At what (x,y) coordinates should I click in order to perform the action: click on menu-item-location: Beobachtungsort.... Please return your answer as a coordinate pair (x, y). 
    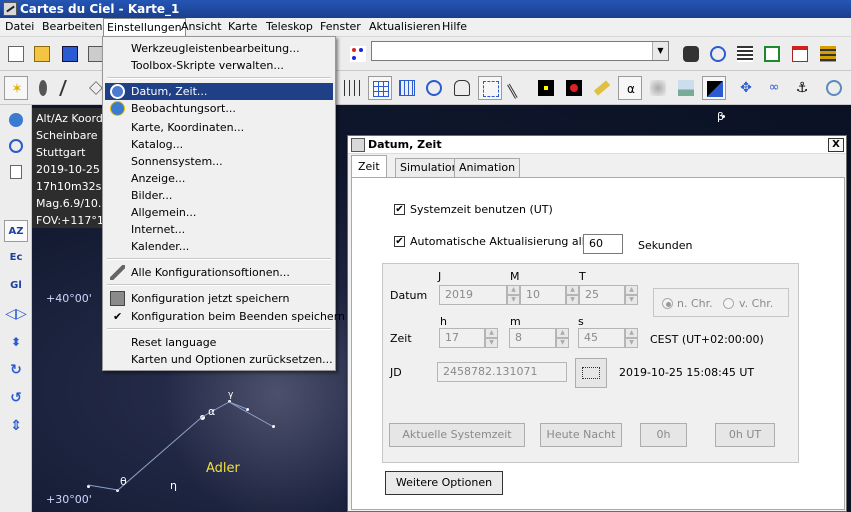
    Looking at the image, I should click on (219, 108).